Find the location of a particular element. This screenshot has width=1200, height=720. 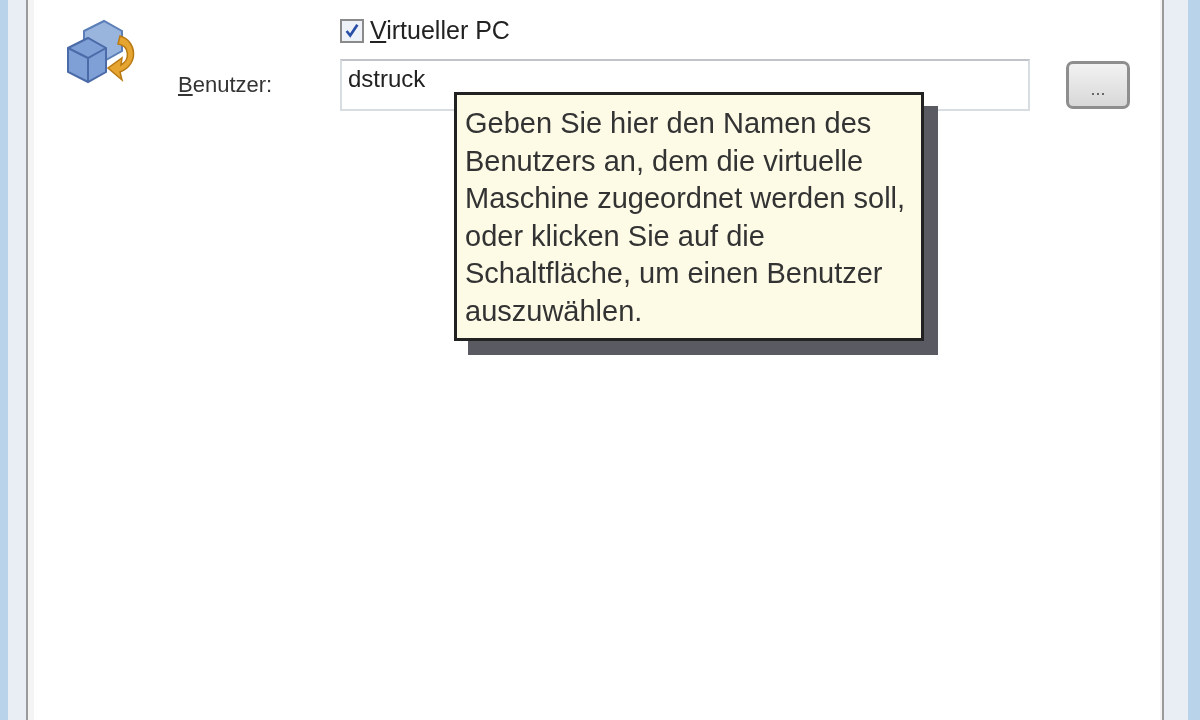

check-icon is located at coordinates (352, 30).